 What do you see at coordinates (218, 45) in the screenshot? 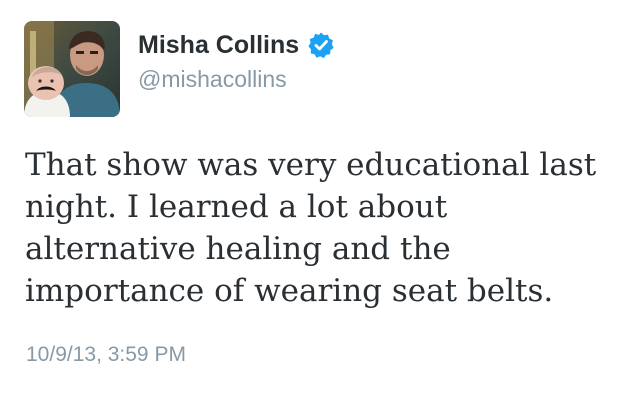
I see `display-name: Misha Collins` at bounding box center [218, 45].